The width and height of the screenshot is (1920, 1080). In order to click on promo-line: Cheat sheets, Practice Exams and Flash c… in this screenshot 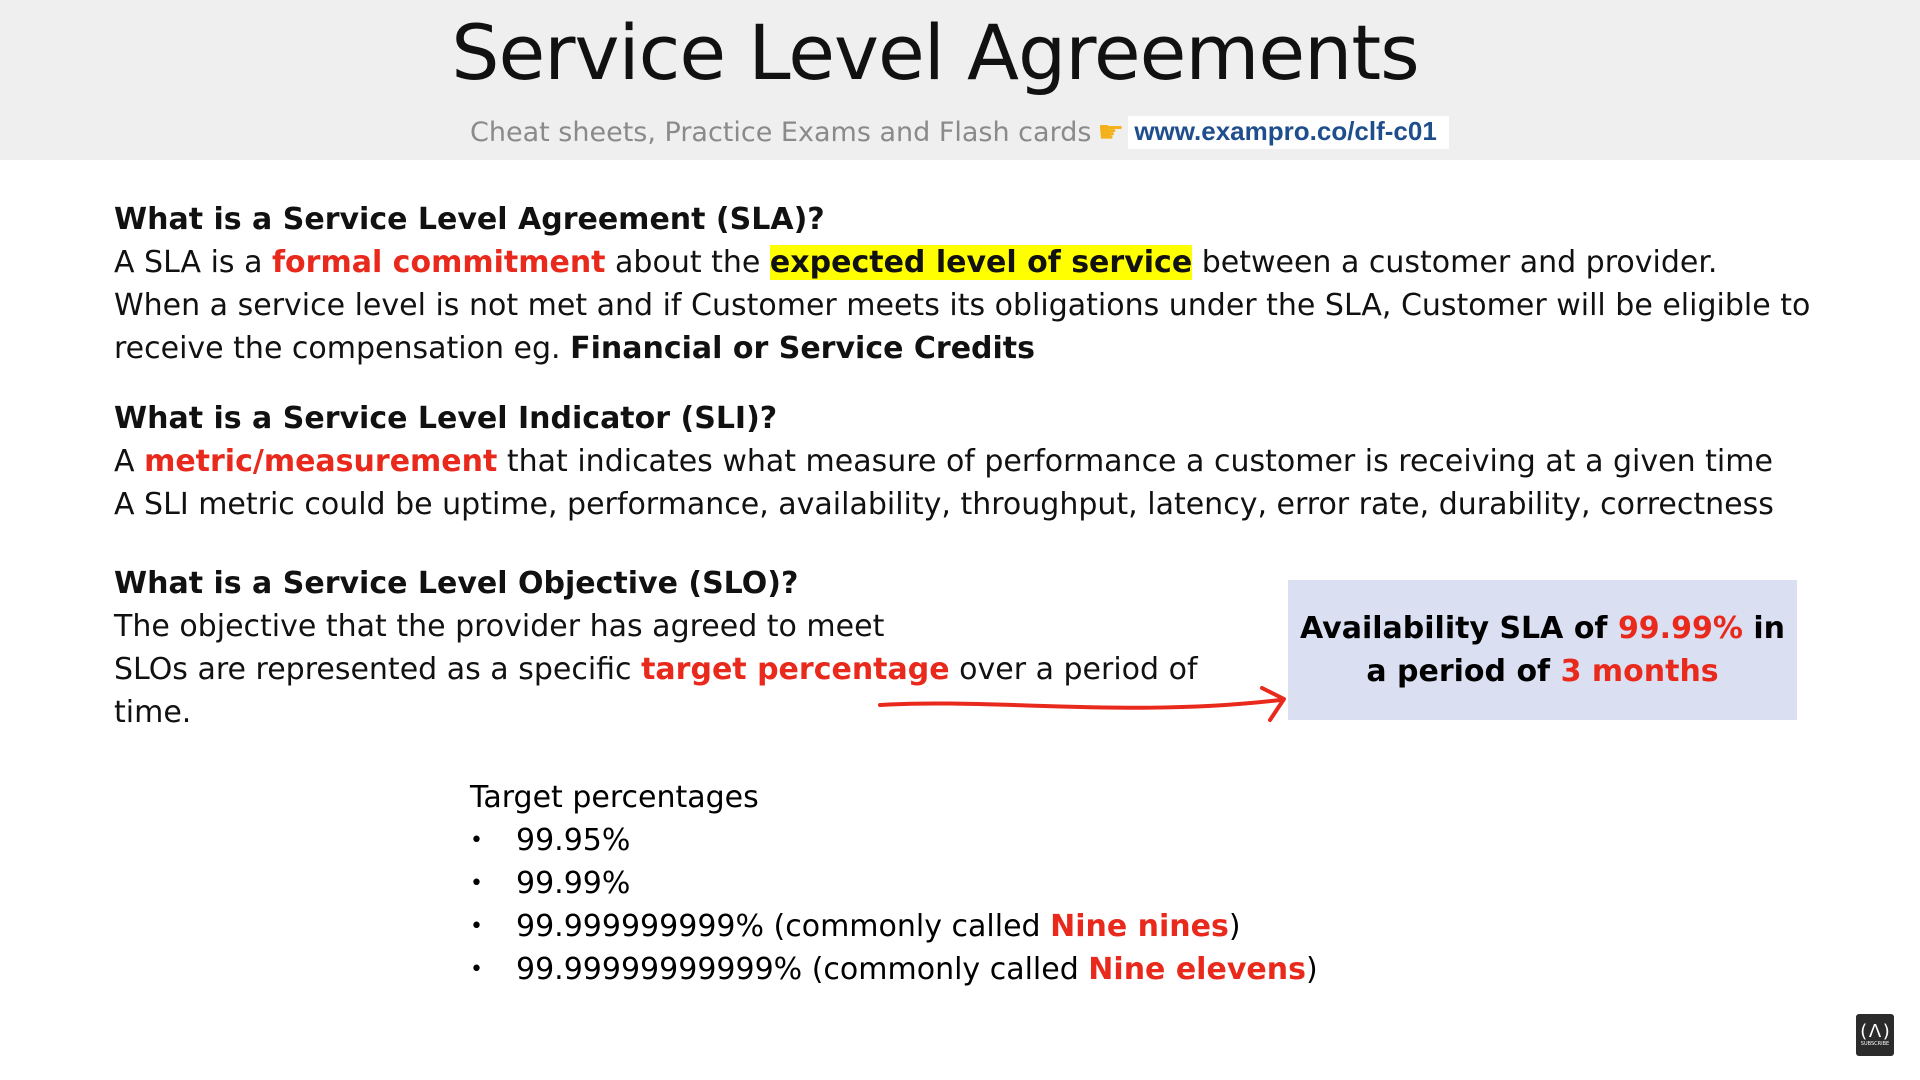, I will do `click(959, 132)`.